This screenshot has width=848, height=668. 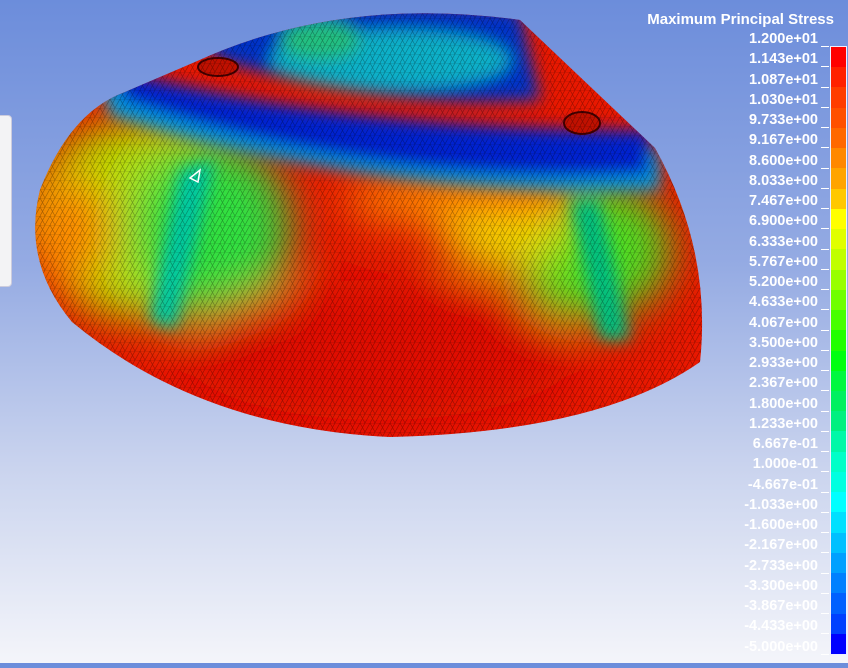 I want to click on legend-label: 1.233e+00, so click(x=783, y=423).